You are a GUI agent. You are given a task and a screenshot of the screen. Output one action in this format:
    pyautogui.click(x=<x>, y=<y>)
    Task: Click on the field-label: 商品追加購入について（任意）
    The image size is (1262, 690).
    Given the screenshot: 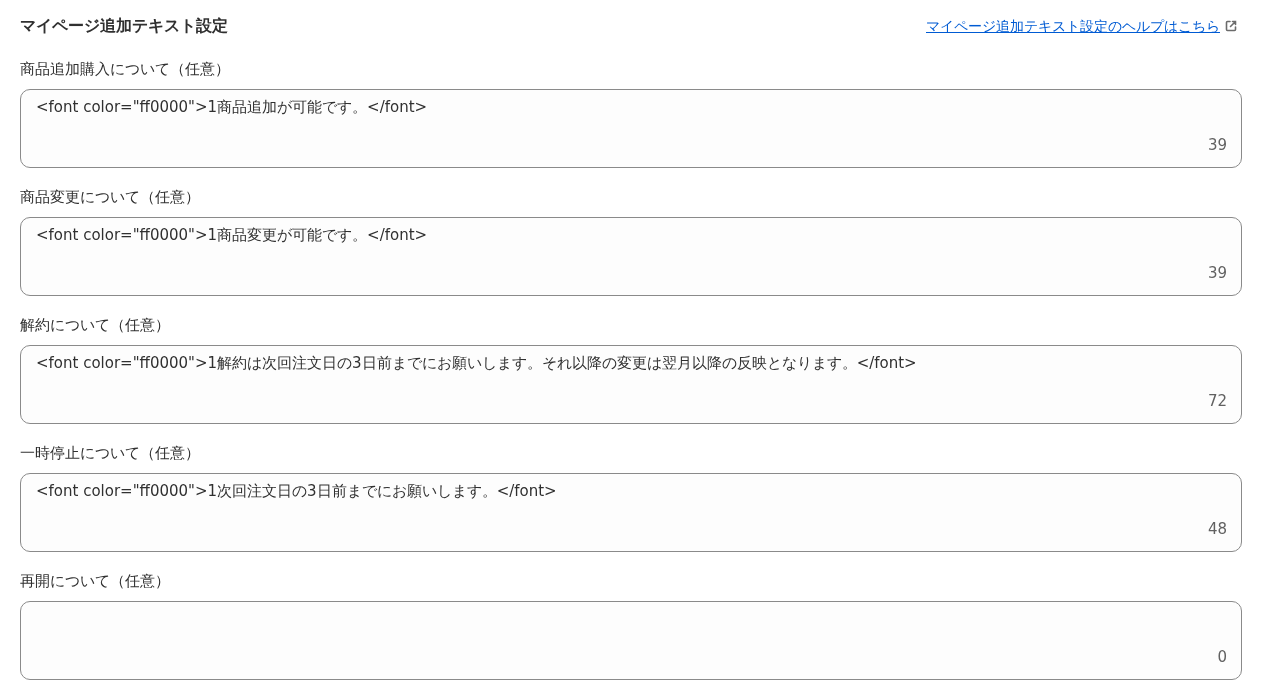 What is the action you would take?
    pyautogui.click(x=125, y=69)
    